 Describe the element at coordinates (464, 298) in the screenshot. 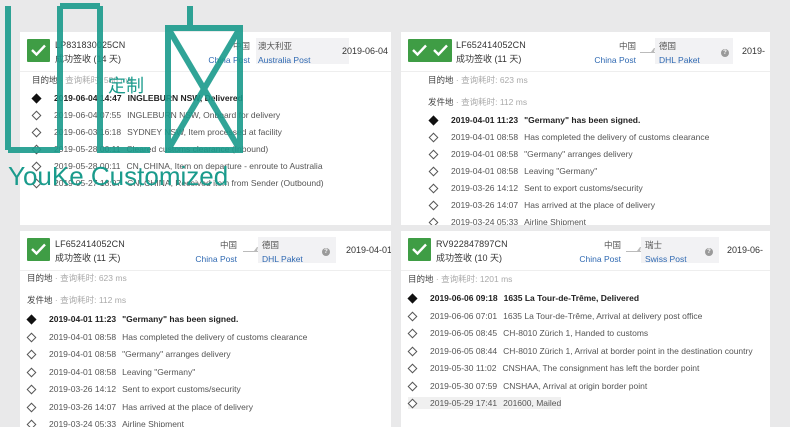

I see `event-time: 2019-06-06 09:18` at that location.